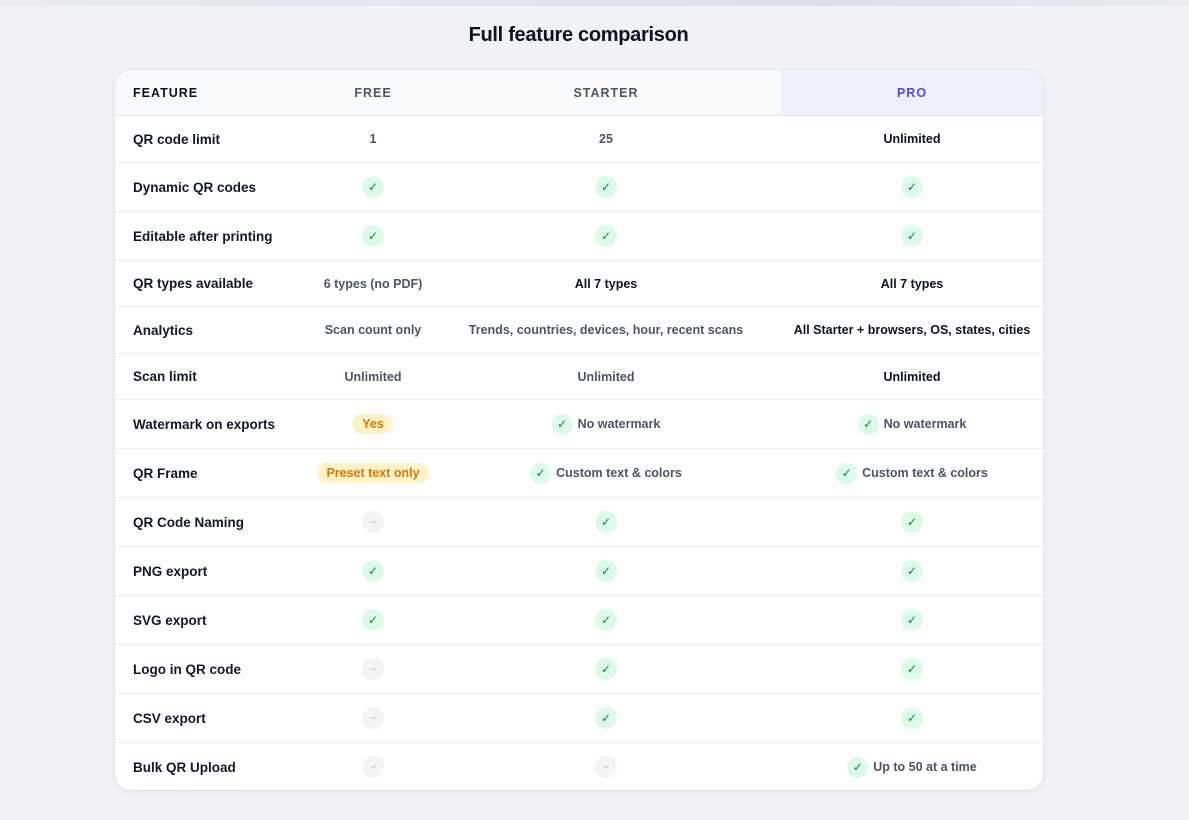 This screenshot has width=1189, height=820. I want to click on cell-value: 1, so click(373, 139).